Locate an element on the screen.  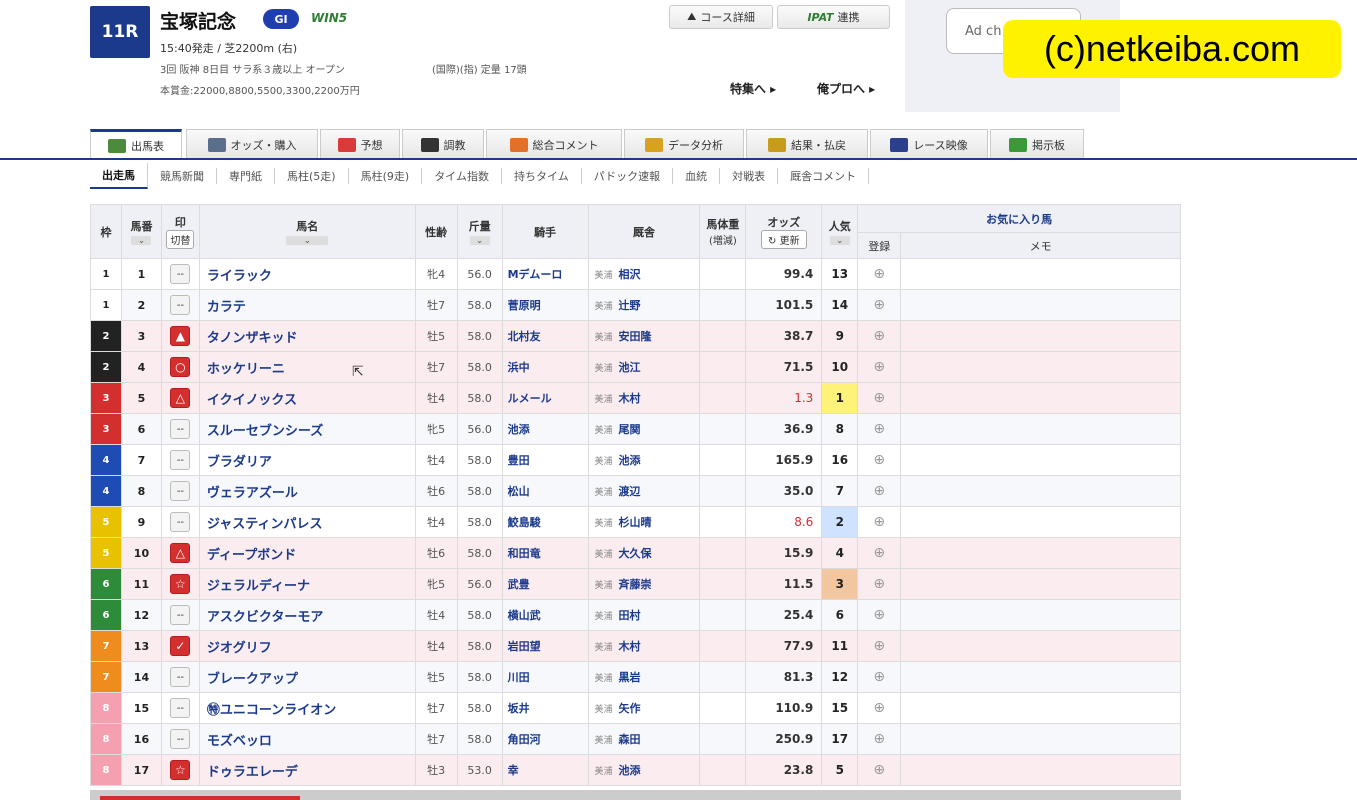
table-row: 5 9 -- ジャスティンパレス 牡4 58.0 鮫島駿 美浦 杉山晴 8.6 2 ⊕ is located at coordinates (635, 522).